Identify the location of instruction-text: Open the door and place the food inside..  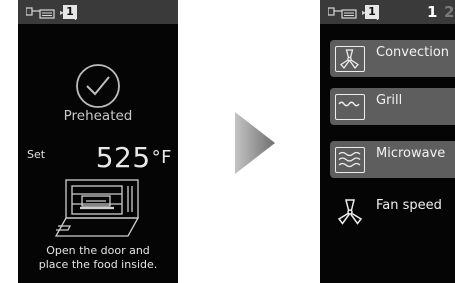
(98, 258).